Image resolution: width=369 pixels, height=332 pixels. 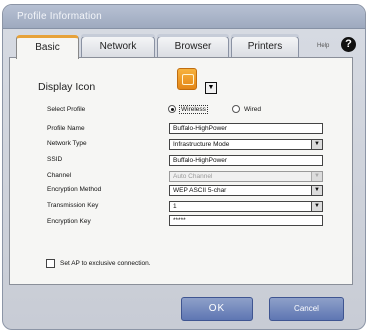 What do you see at coordinates (236, 109) in the screenshot?
I see `wired-radio` at bounding box center [236, 109].